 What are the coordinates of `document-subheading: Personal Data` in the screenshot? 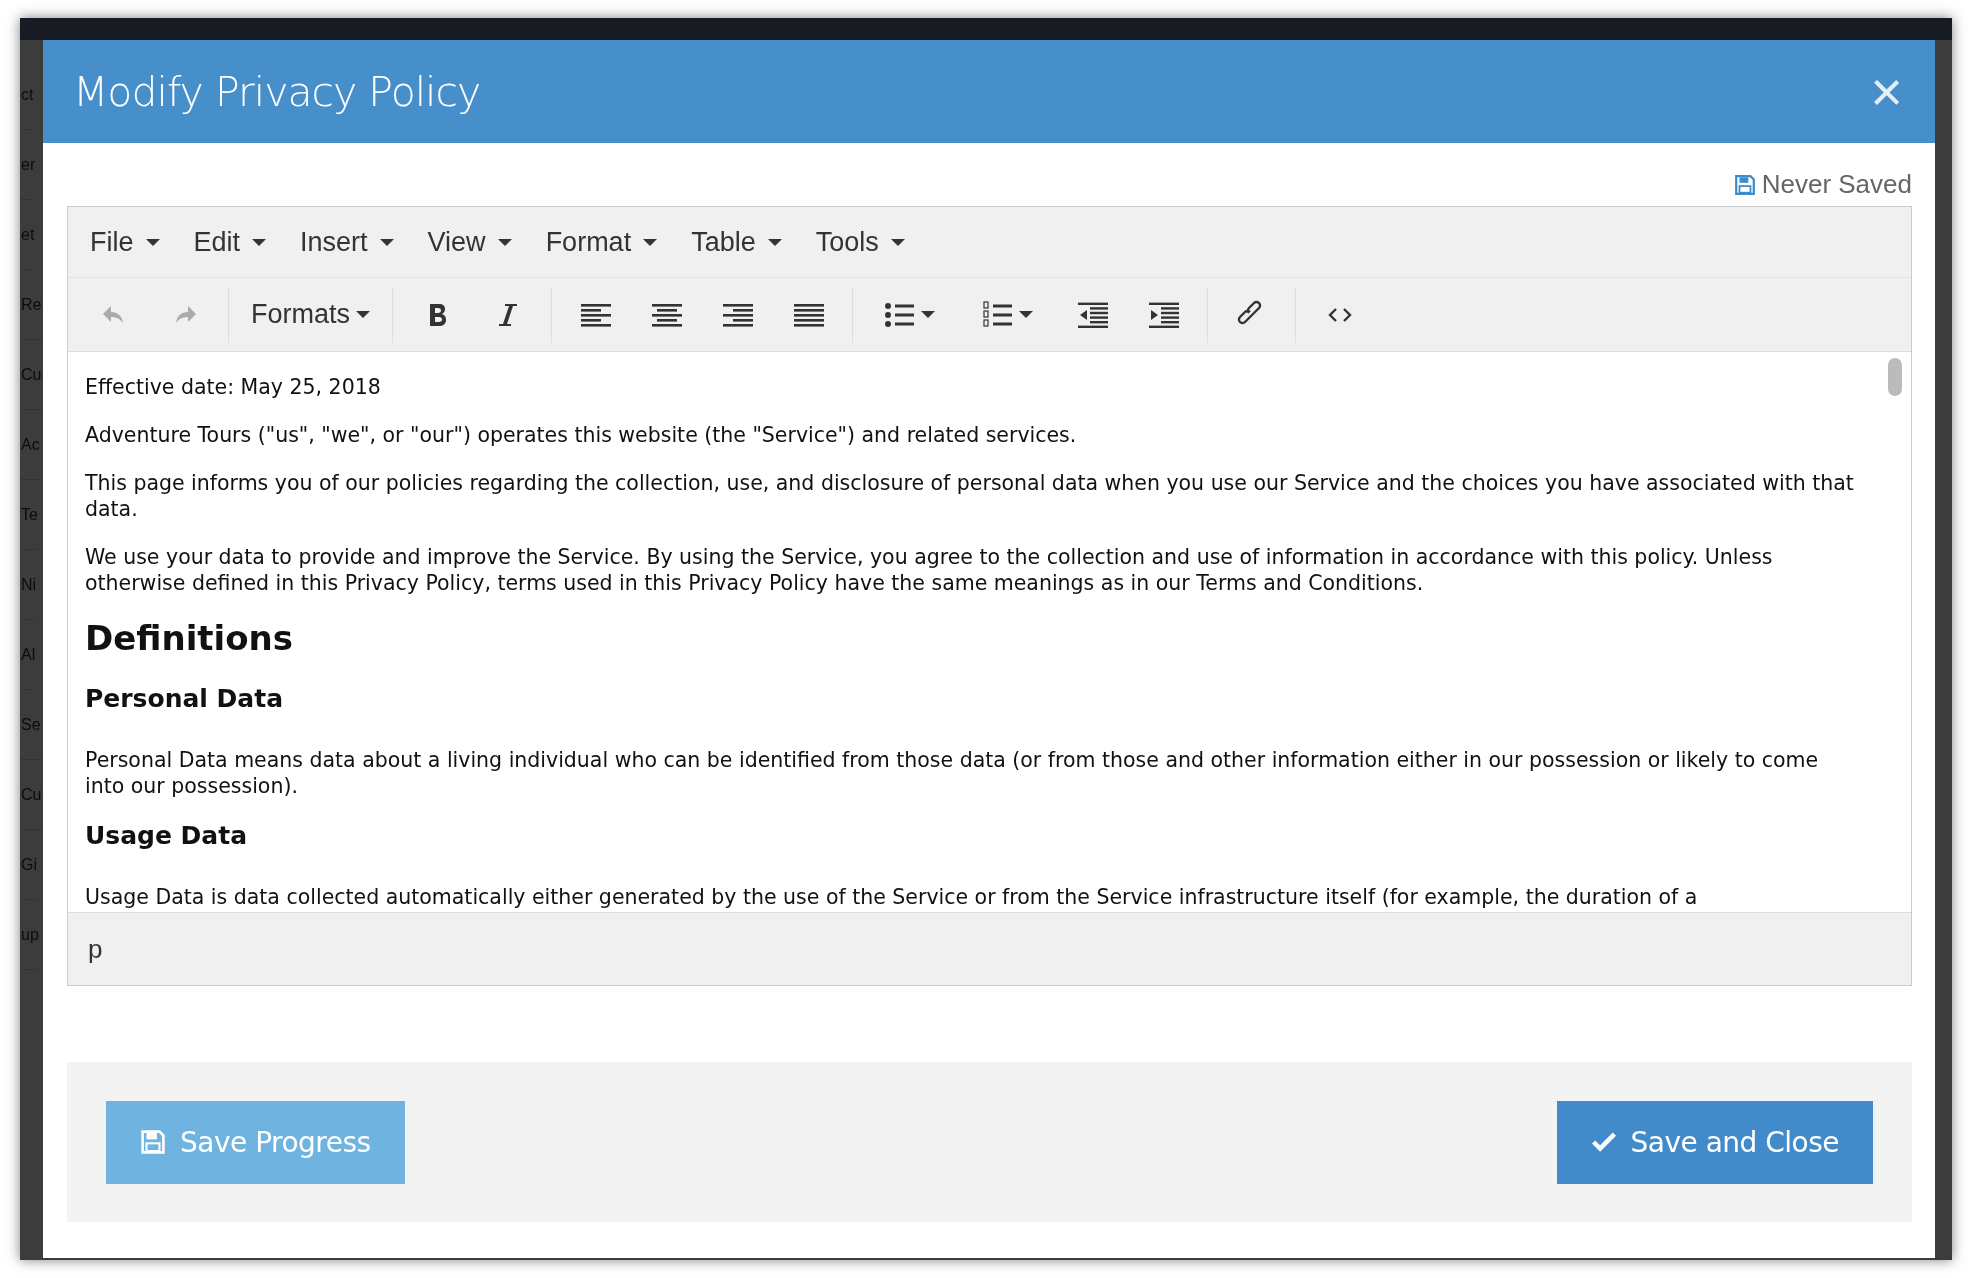 It's located at (185, 698).